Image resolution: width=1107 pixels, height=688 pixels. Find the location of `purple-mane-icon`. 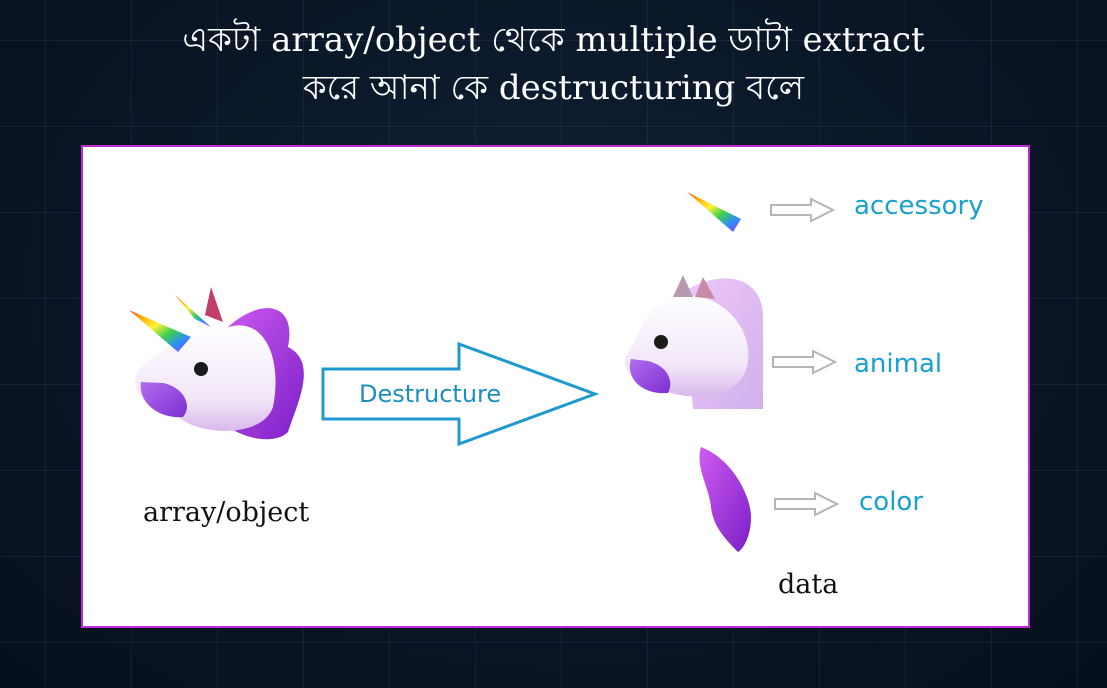

purple-mane-icon is located at coordinates (725, 499).